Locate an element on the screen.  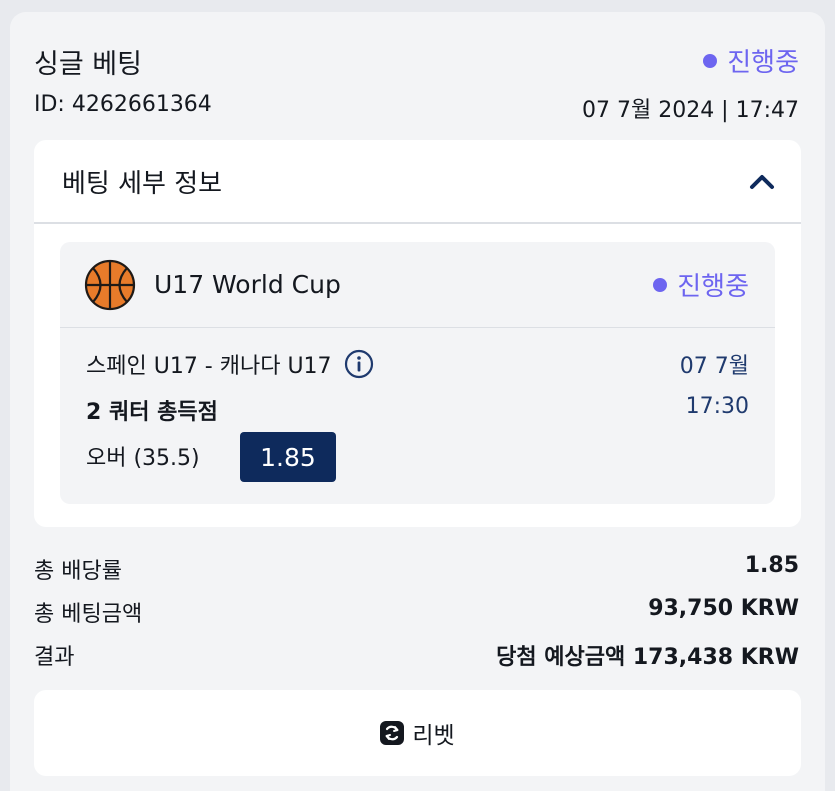
bet-status-badge: 진행중 is located at coordinates (751, 60).